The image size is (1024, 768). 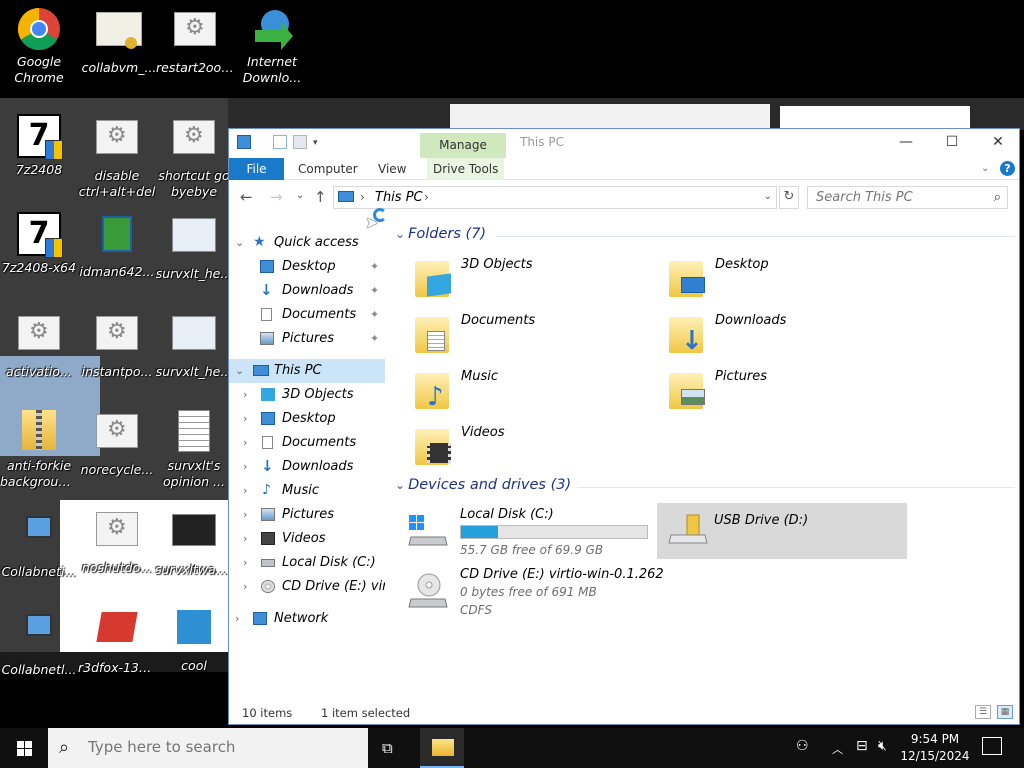 I want to click on expand-ribbon-chevron-icon: ⌄, so click(x=985, y=169).